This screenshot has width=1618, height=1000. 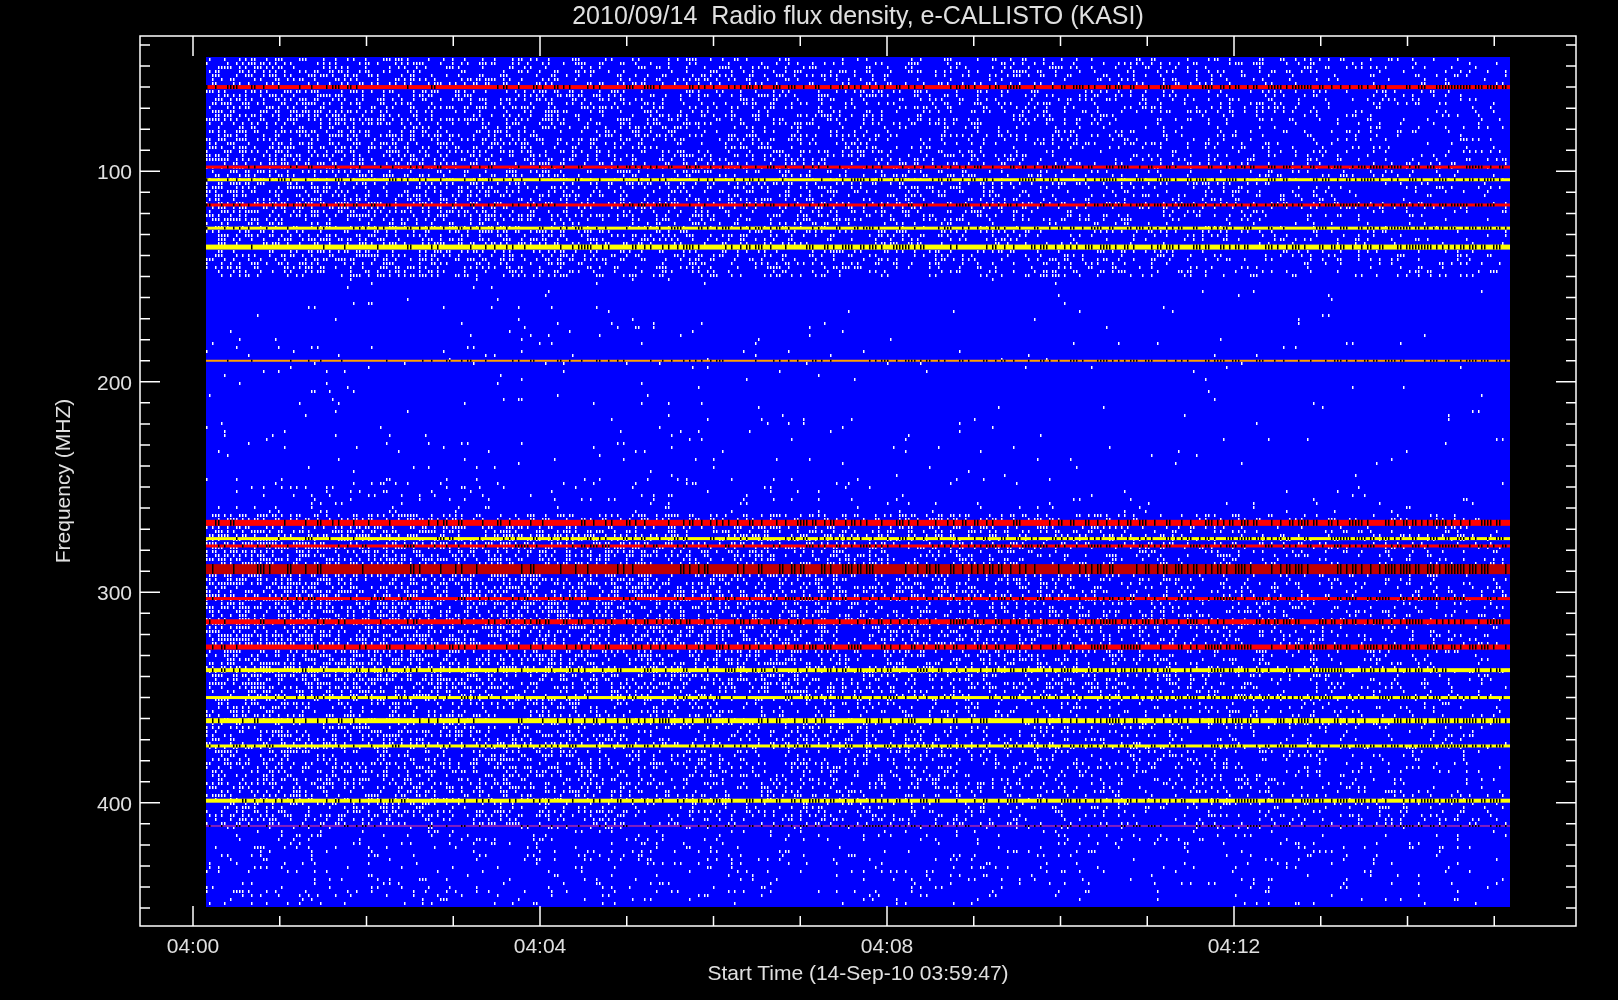 I want to click on tick-label: 200, so click(x=114, y=382).